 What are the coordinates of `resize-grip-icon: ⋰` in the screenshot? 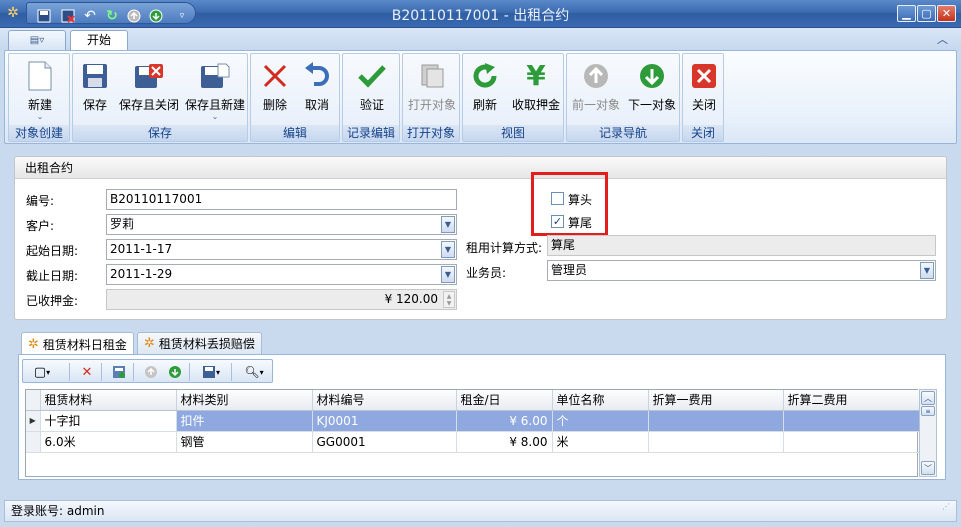 It's located at (946, 507).